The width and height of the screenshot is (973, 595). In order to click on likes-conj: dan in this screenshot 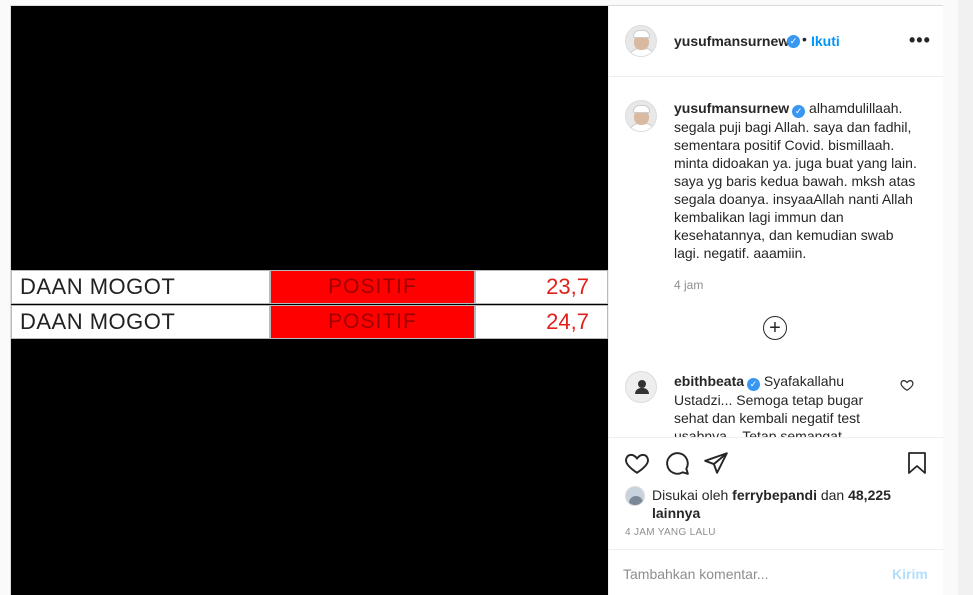, I will do `click(832, 495)`.